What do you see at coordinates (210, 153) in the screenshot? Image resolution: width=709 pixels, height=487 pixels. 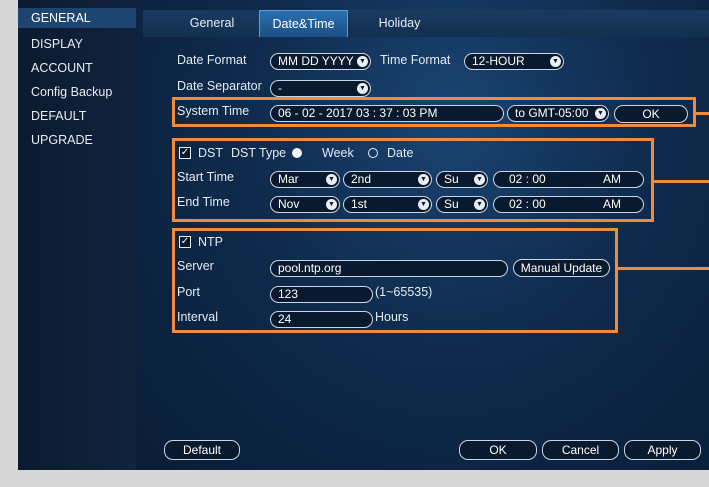 I see `dst-label: DST` at bounding box center [210, 153].